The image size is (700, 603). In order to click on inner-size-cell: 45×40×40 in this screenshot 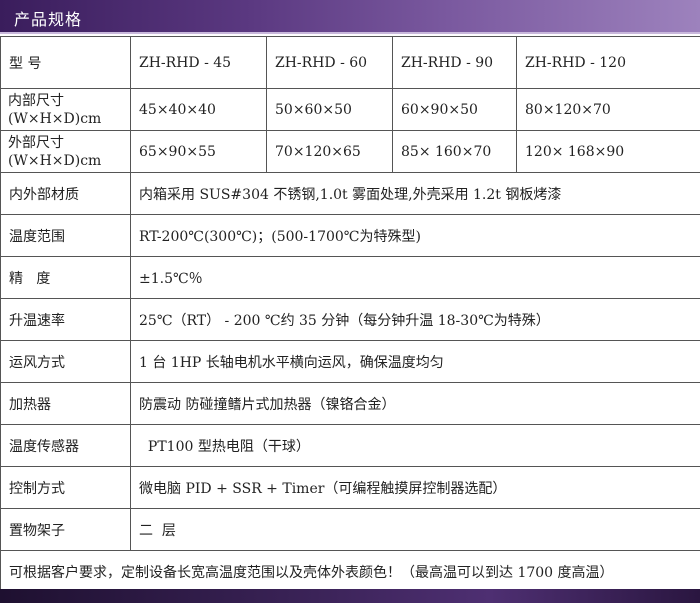, I will do `click(198, 109)`.